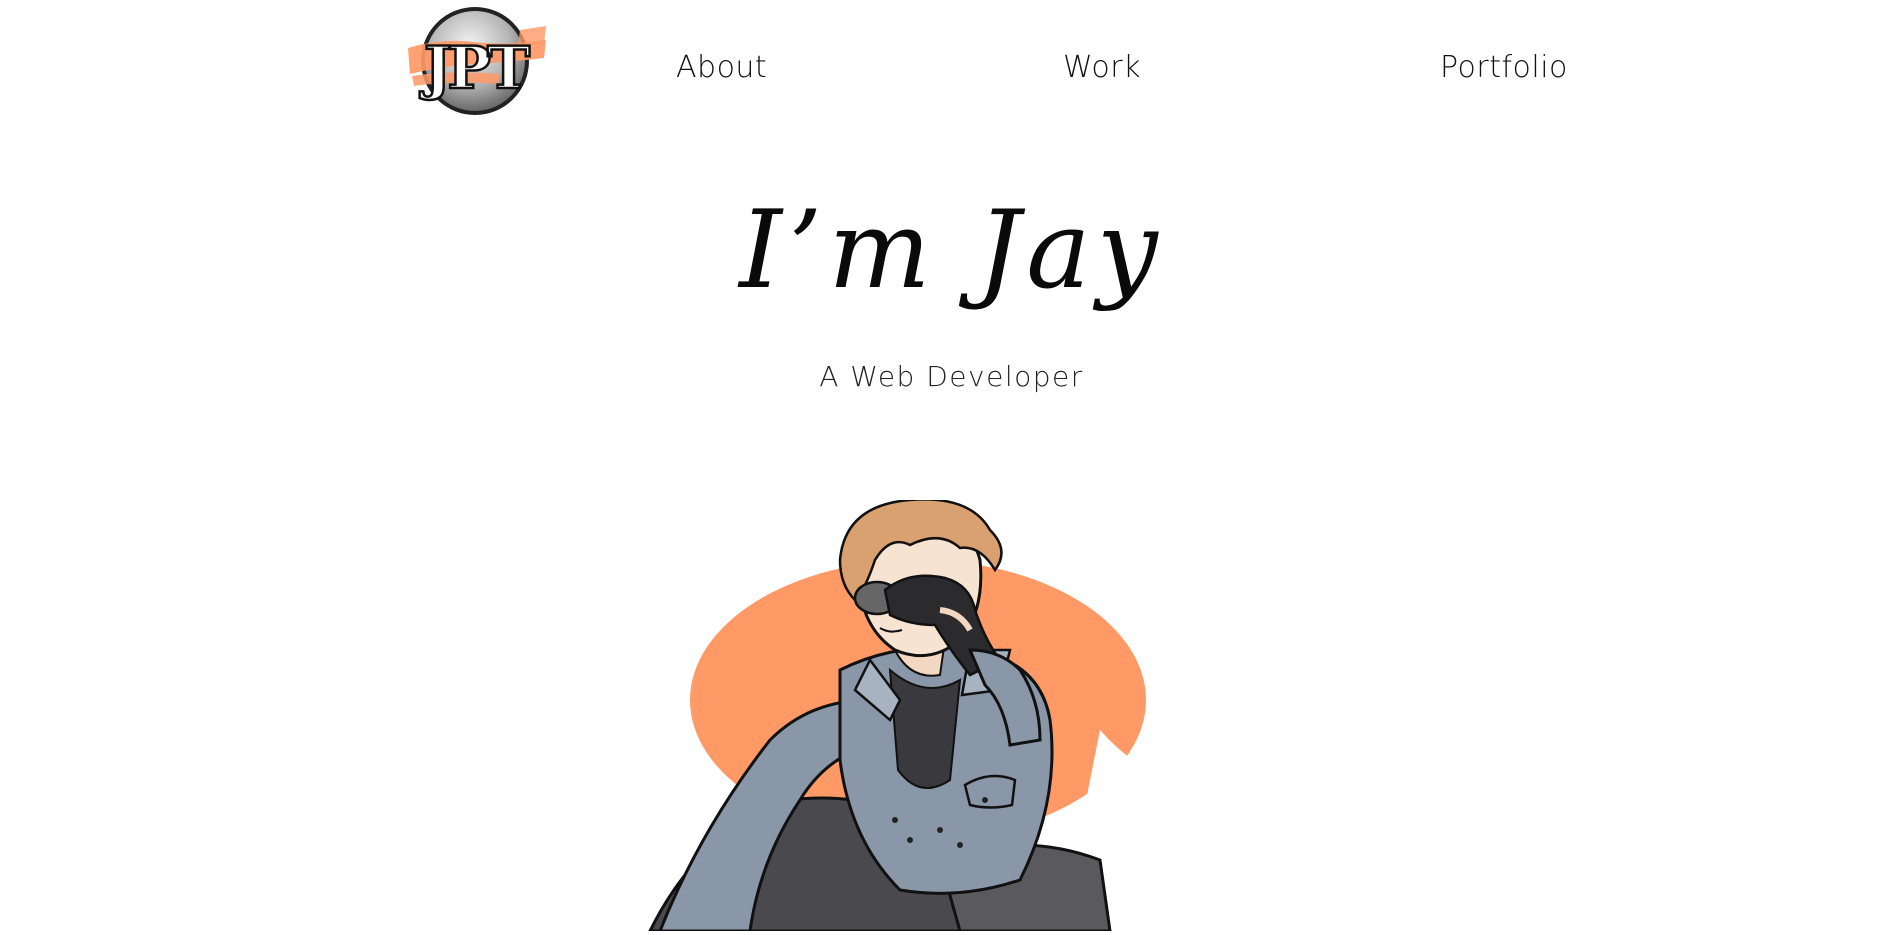 Image resolution: width=1903 pixels, height=935 pixels. Describe the element at coordinates (474, 68) in the screenshot. I see `logo-lettering: JPT` at that location.